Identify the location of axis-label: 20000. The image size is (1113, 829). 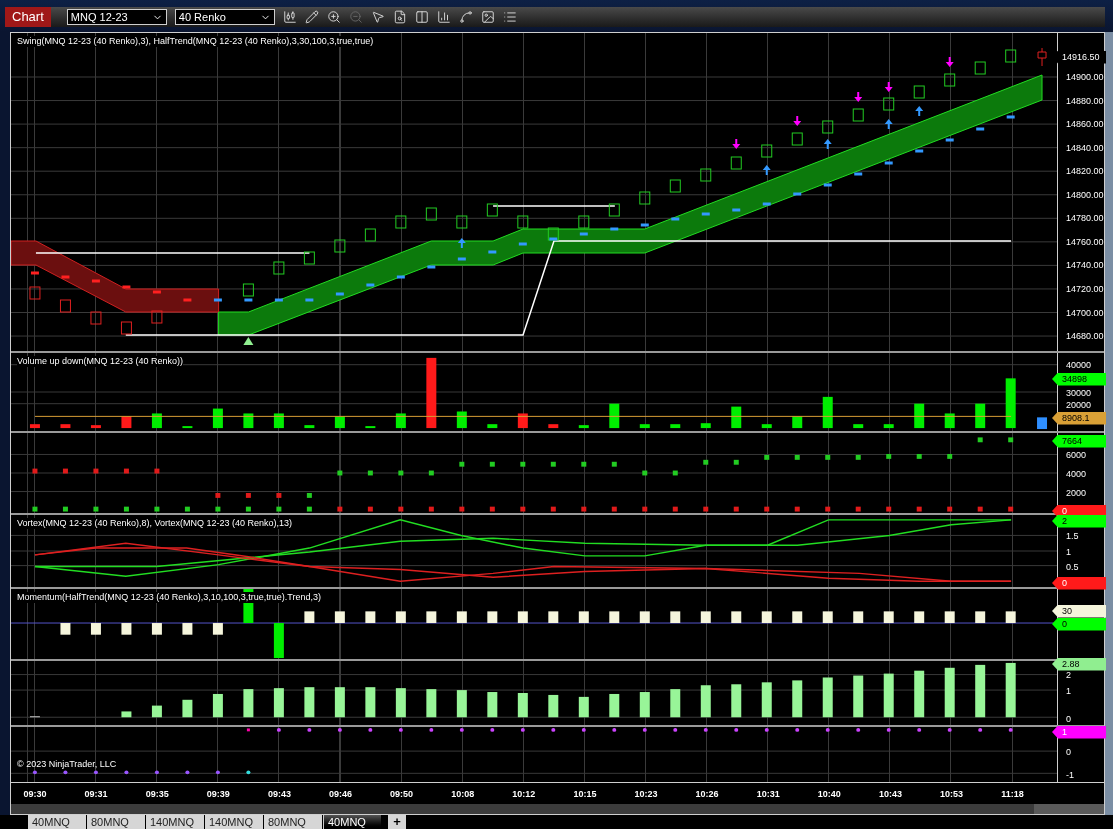
(1079, 405).